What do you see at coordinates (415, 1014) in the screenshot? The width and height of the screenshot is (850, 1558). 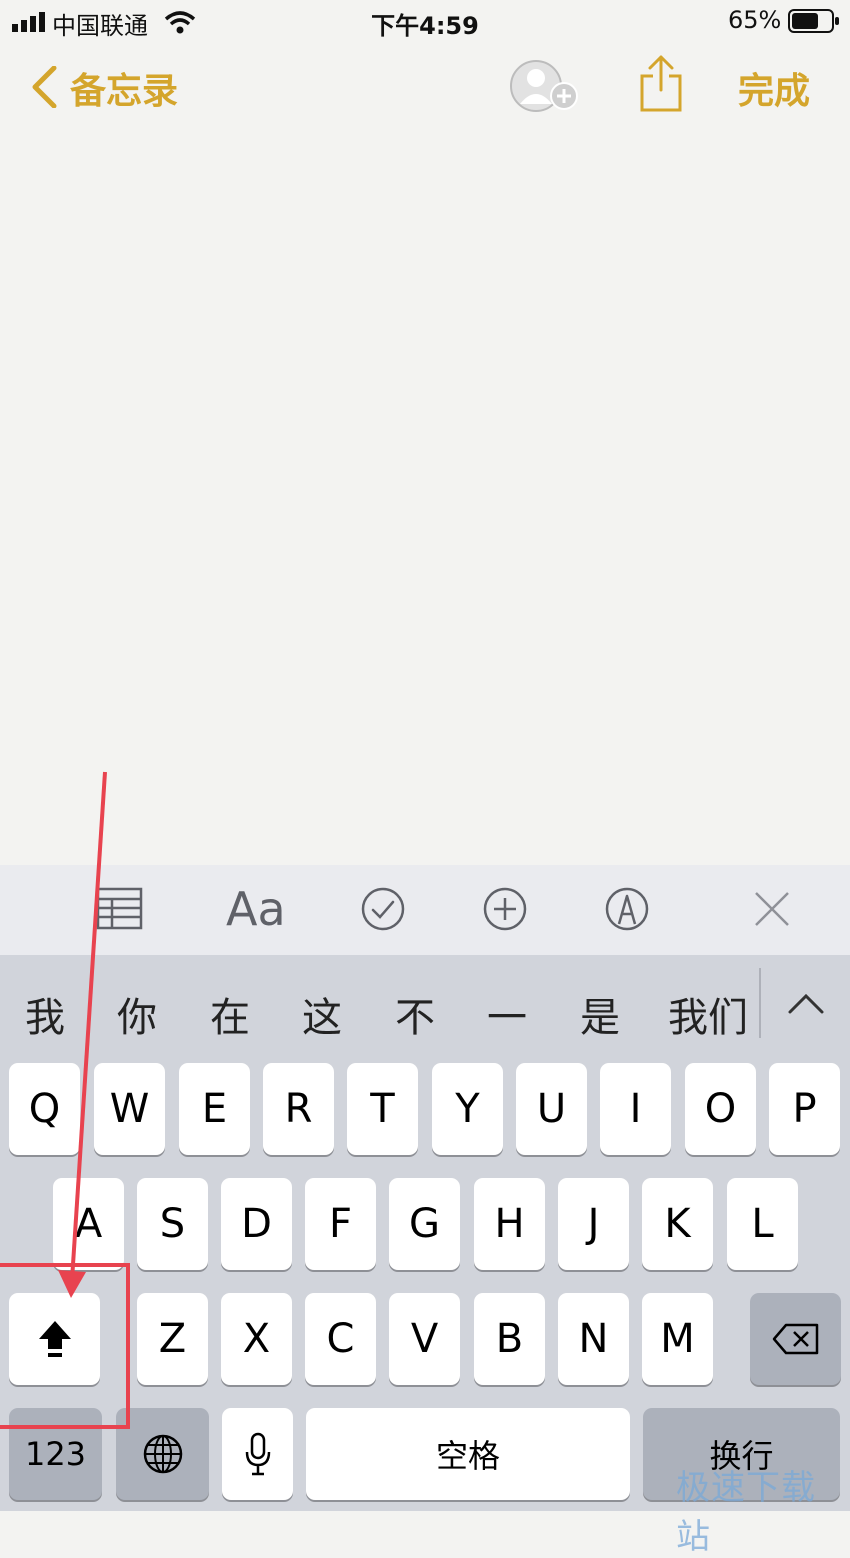 I see `candidate-word: 不` at bounding box center [415, 1014].